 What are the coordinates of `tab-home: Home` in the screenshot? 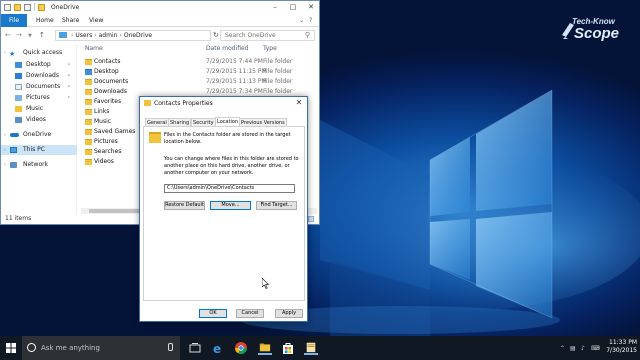 It's located at (45, 20).